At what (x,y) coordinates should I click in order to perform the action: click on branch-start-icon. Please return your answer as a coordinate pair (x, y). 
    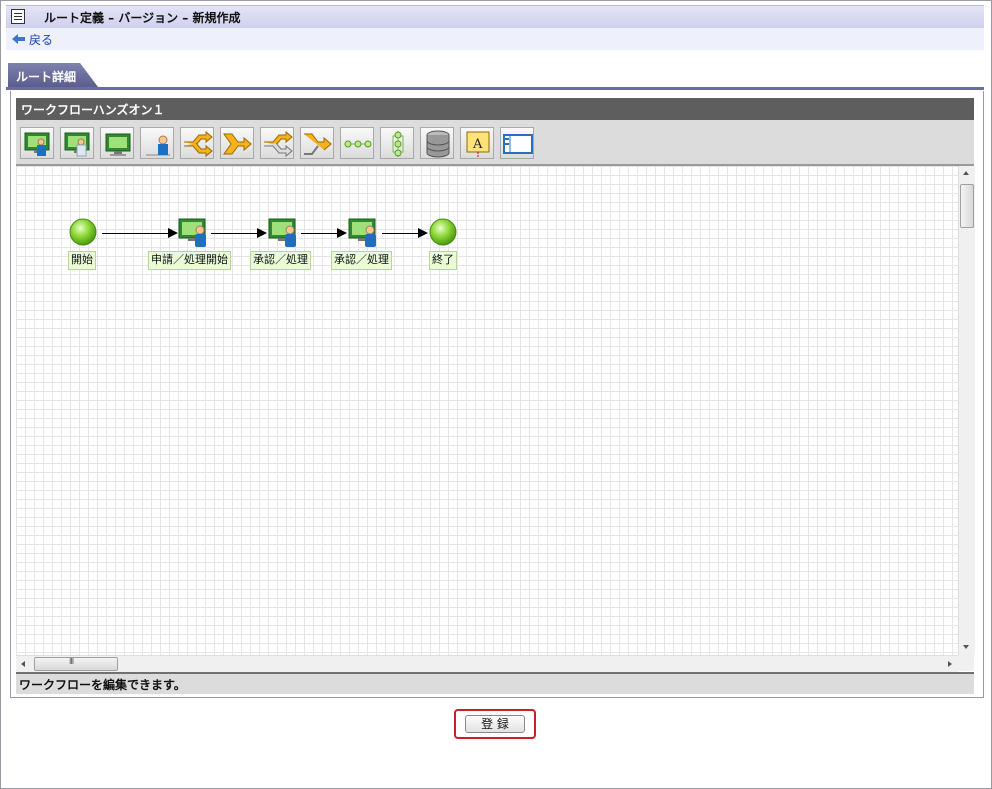
    Looking at the image, I should click on (197, 143).